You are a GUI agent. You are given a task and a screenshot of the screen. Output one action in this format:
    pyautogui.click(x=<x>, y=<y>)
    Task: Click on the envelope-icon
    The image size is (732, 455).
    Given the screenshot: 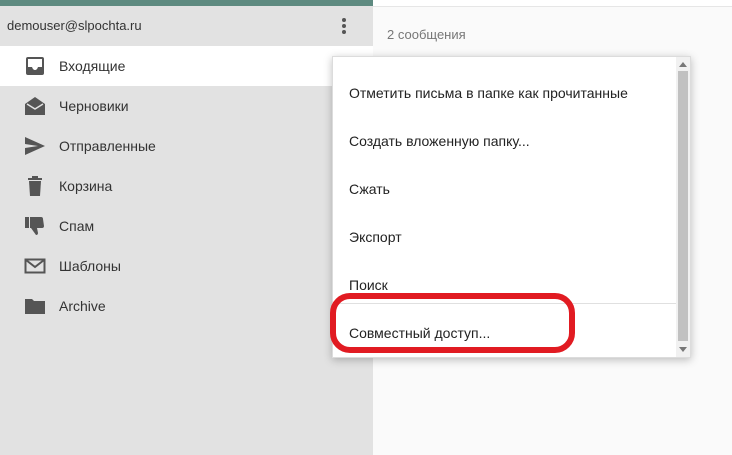 What is the action you would take?
    pyautogui.click(x=35, y=266)
    